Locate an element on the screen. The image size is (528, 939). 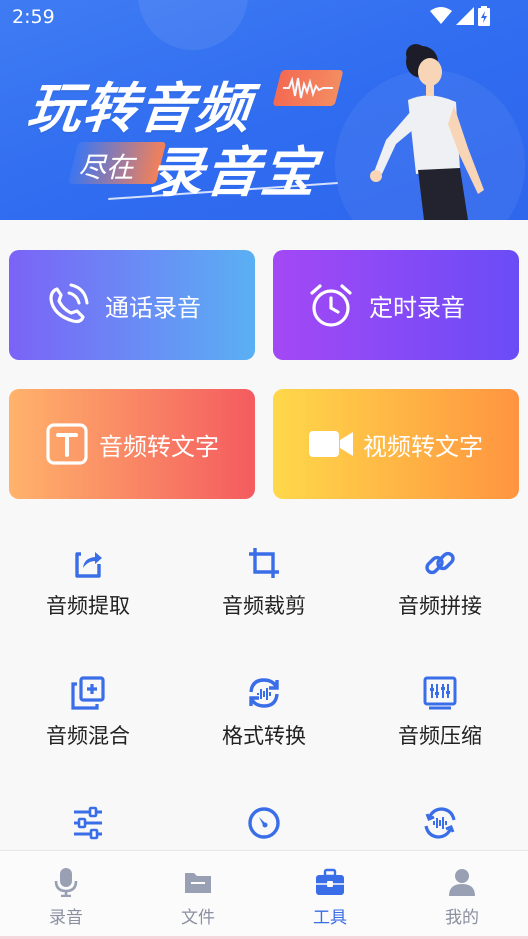
tab-label: 工具 is located at coordinates (330, 918).